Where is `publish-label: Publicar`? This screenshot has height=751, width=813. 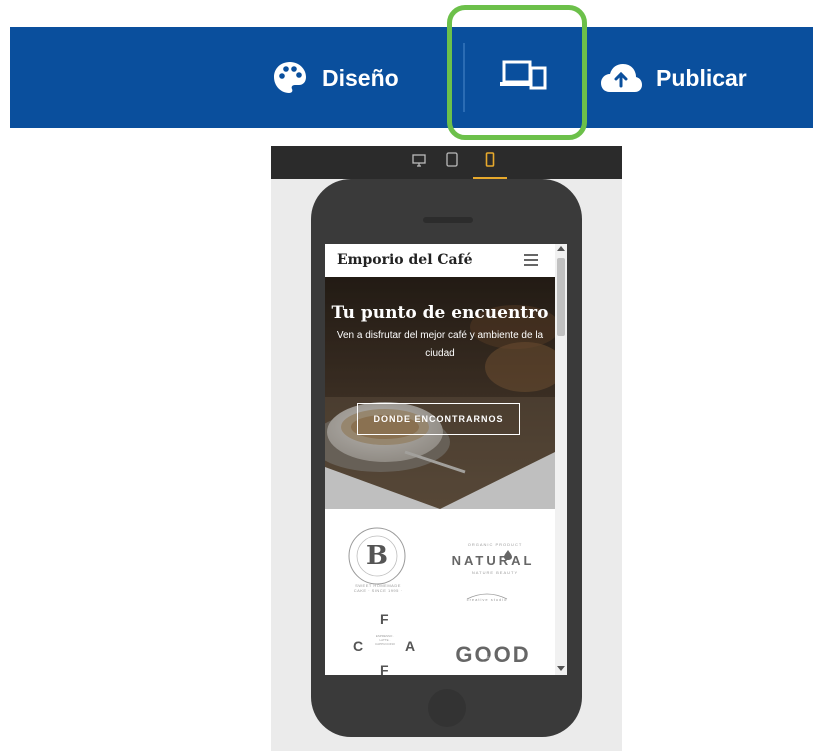 publish-label: Publicar is located at coordinates (701, 77).